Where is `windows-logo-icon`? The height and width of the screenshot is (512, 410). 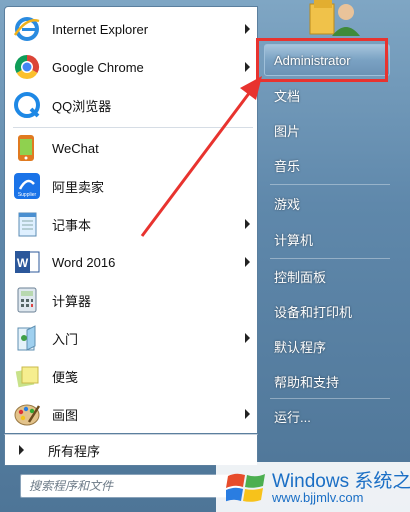
windows-logo-icon is located at coordinates (245, 490).